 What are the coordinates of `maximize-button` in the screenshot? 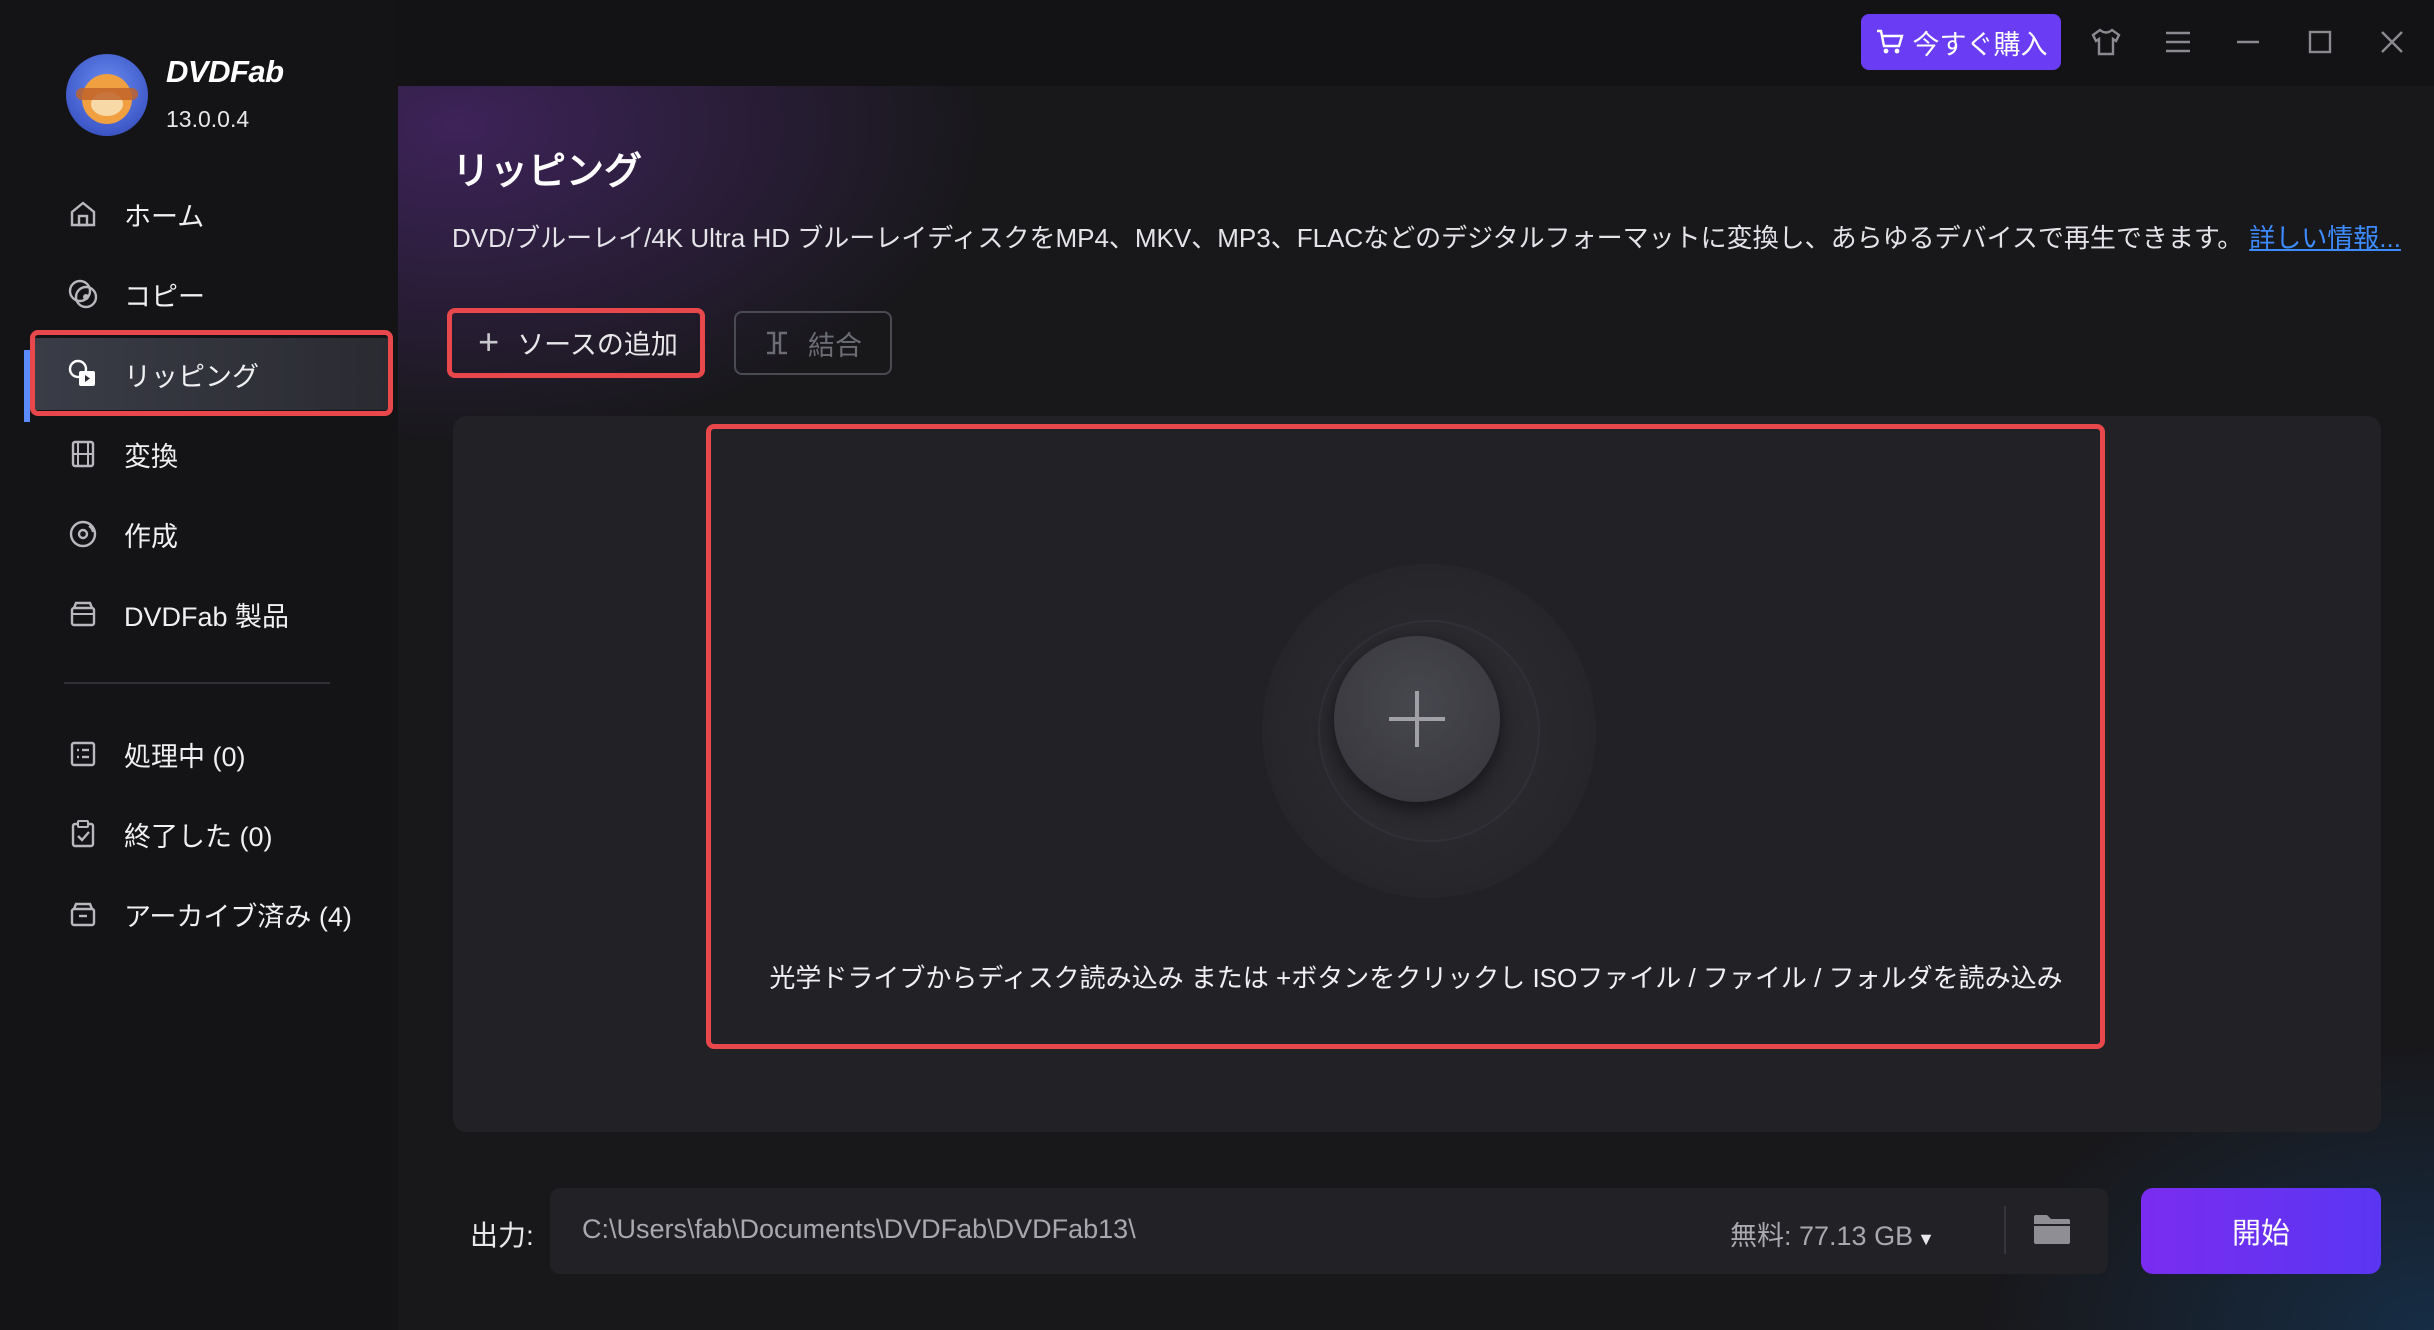 It's located at (2320, 42).